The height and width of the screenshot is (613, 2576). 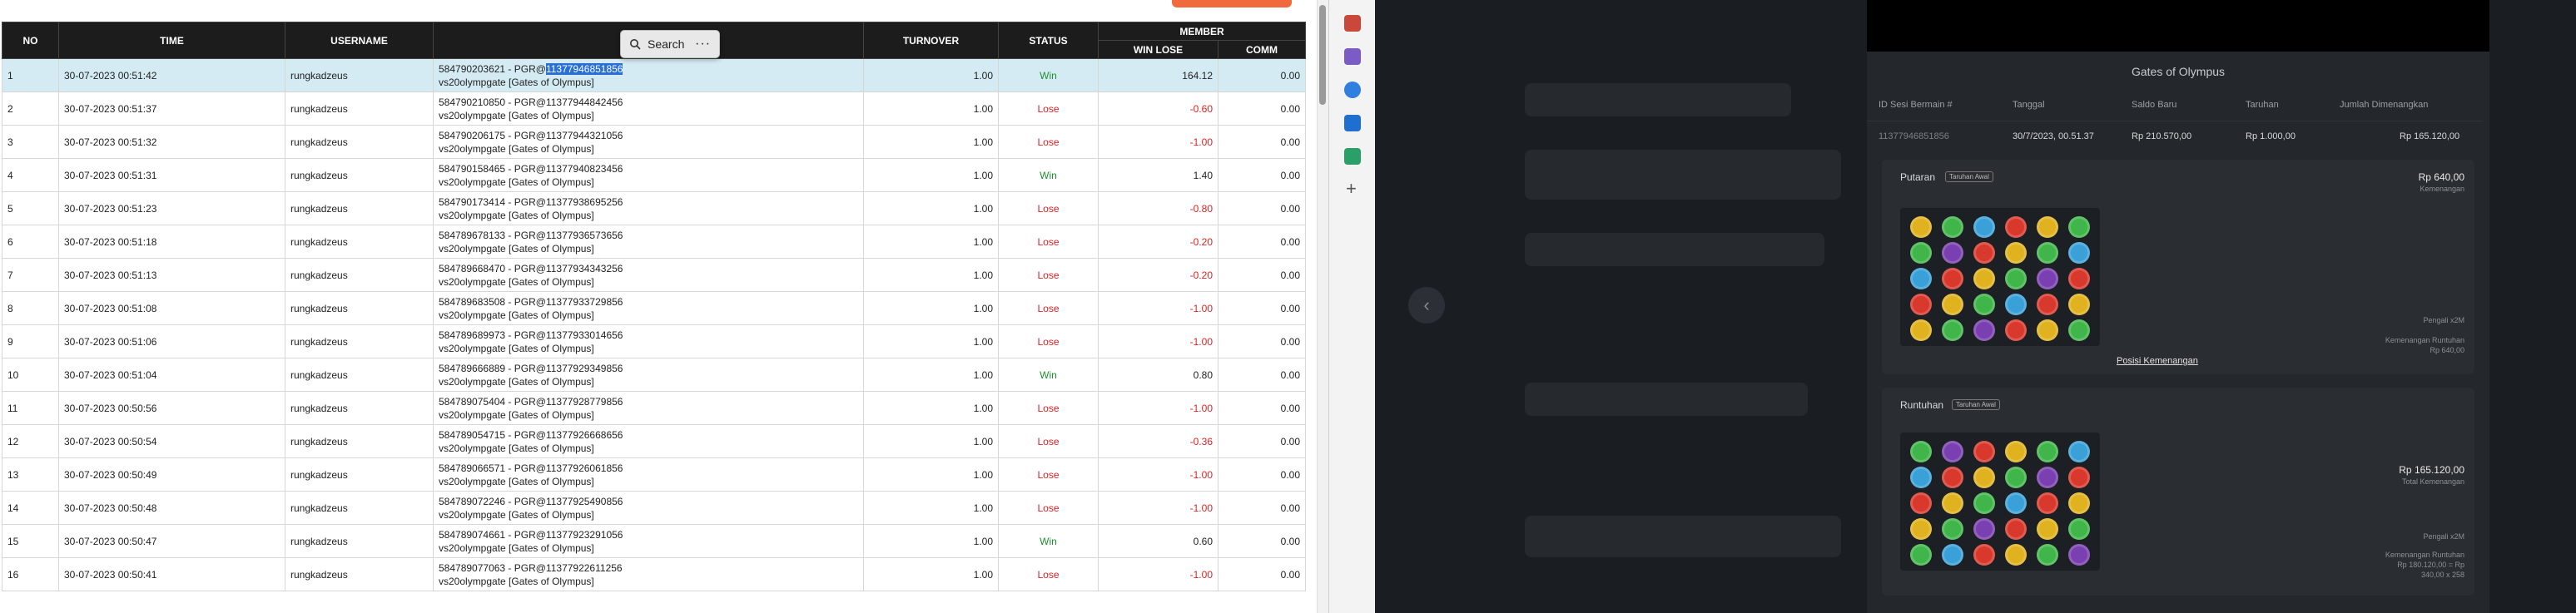 What do you see at coordinates (171, 40) in the screenshot?
I see `col-time: TIME` at bounding box center [171, 40].